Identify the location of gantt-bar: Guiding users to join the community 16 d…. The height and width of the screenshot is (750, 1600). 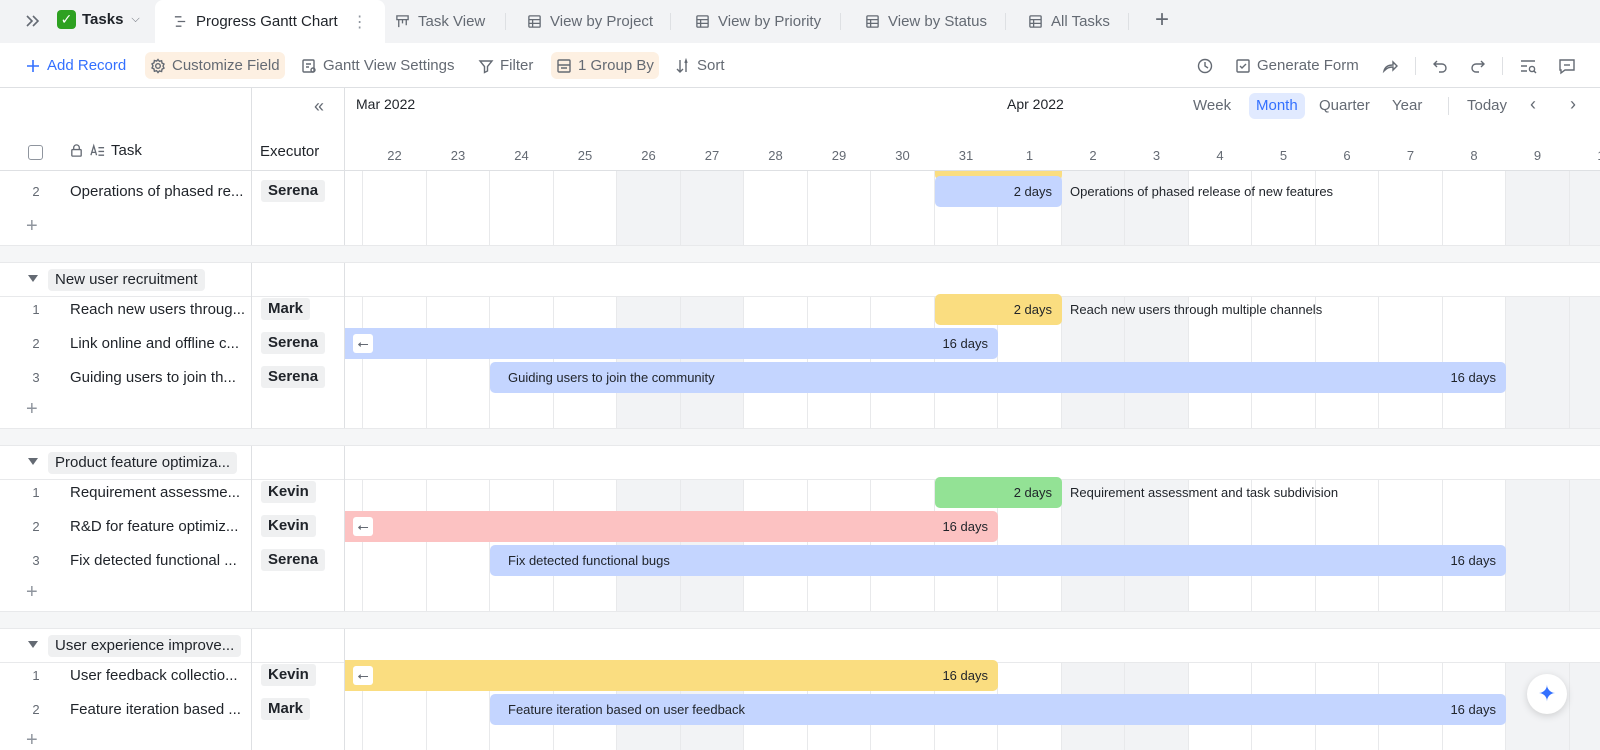
(998, 377).